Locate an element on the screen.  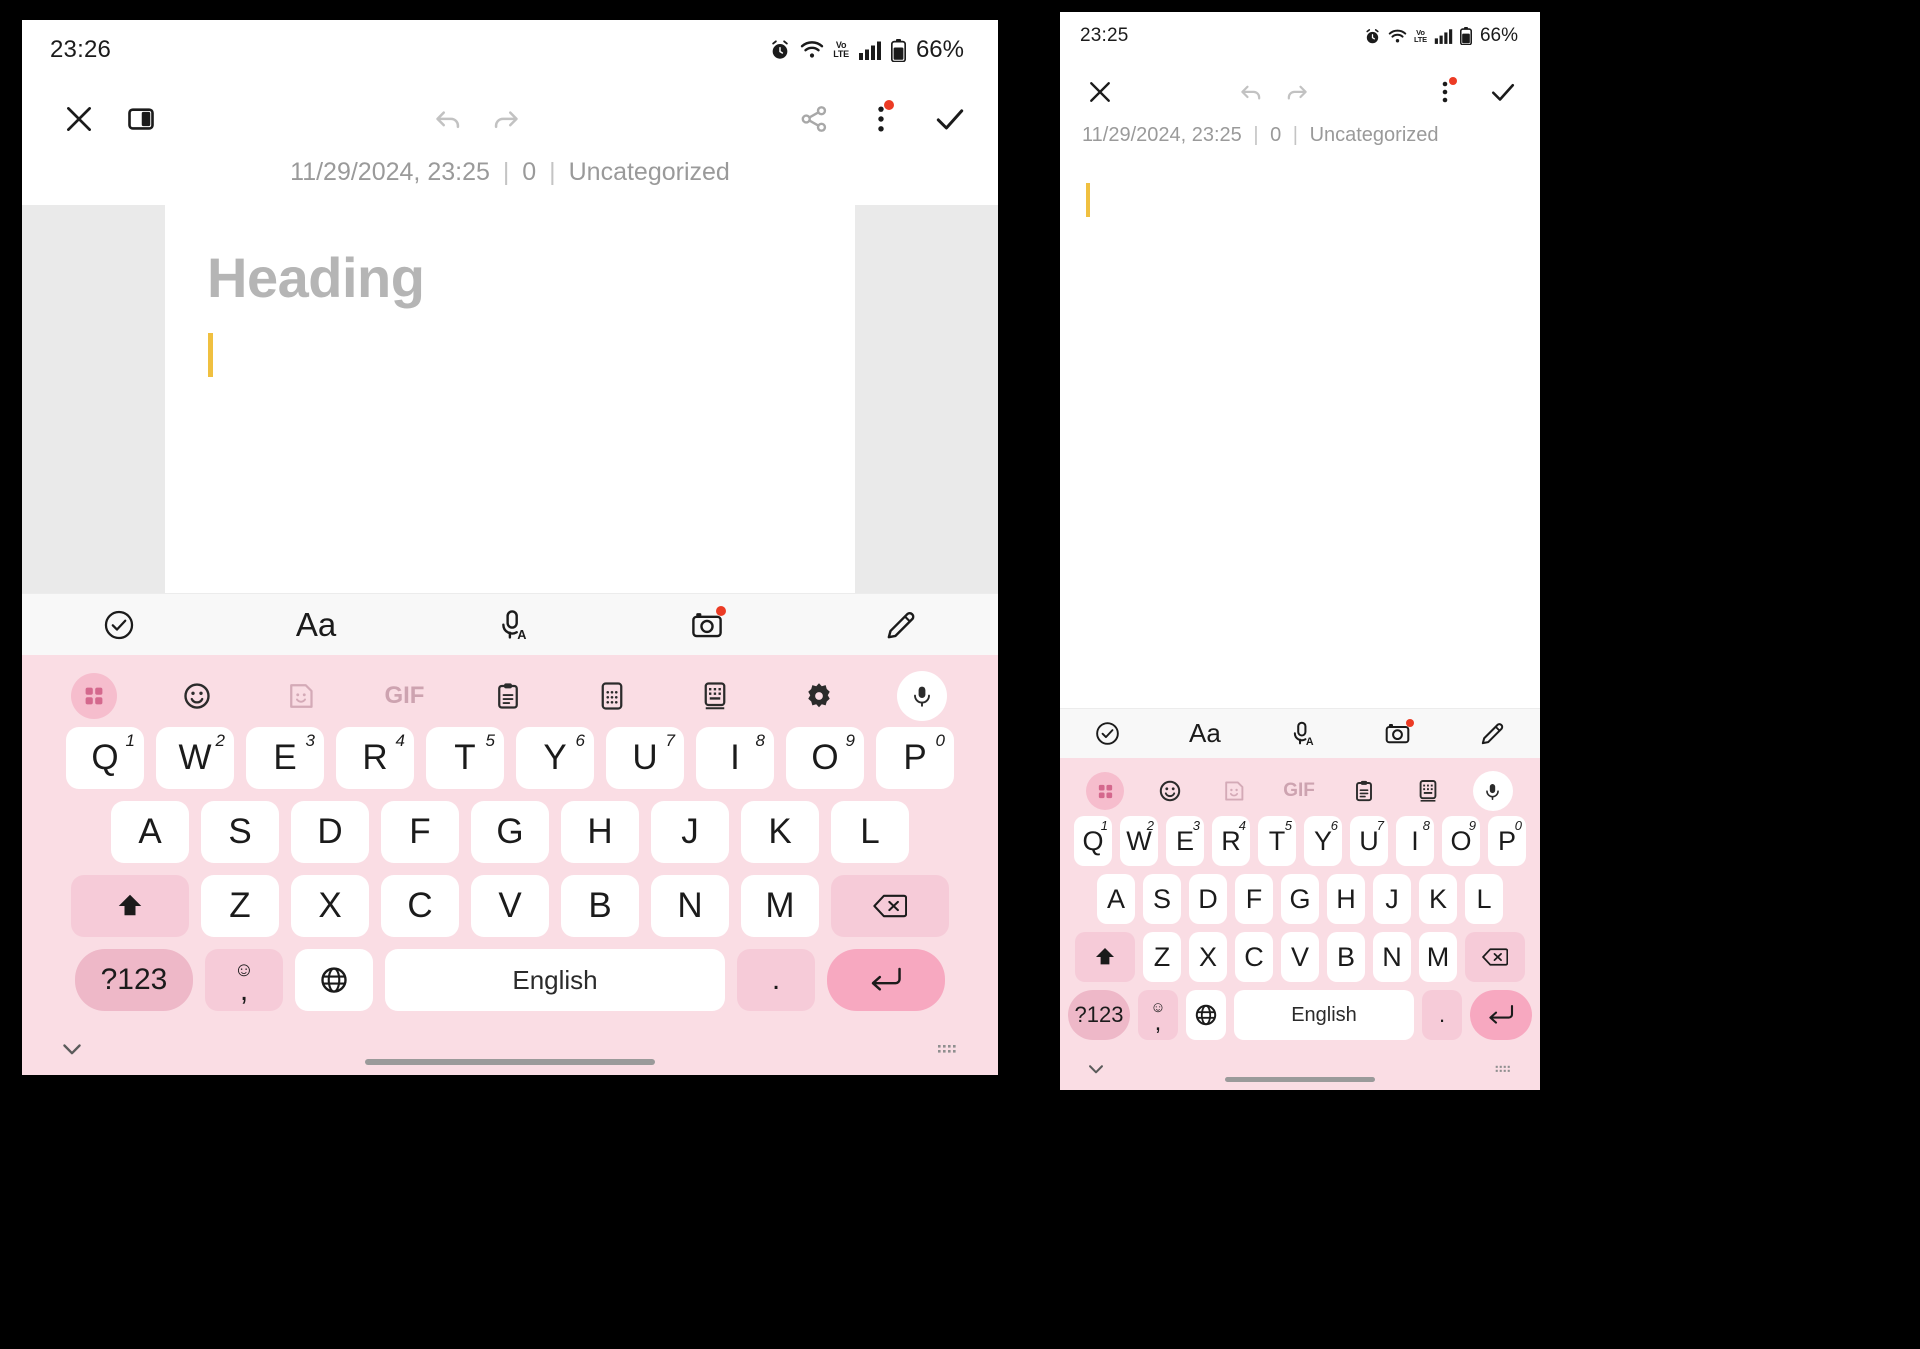
draw-pen-icon is located at coordinates (1492, 733).